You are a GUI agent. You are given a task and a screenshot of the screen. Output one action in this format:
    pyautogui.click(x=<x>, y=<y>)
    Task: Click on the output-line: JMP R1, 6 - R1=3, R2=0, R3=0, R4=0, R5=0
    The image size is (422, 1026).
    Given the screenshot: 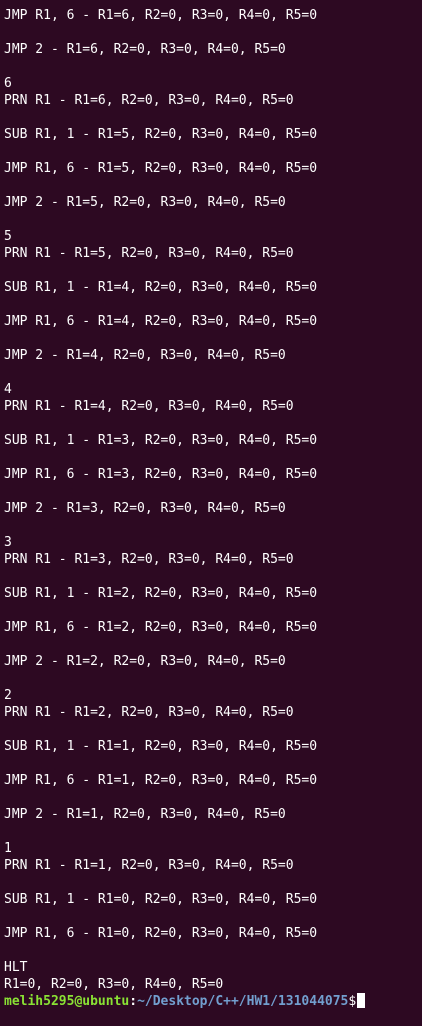 What is the action you would take?
    pyautogui.click(x=161, y=474)
    